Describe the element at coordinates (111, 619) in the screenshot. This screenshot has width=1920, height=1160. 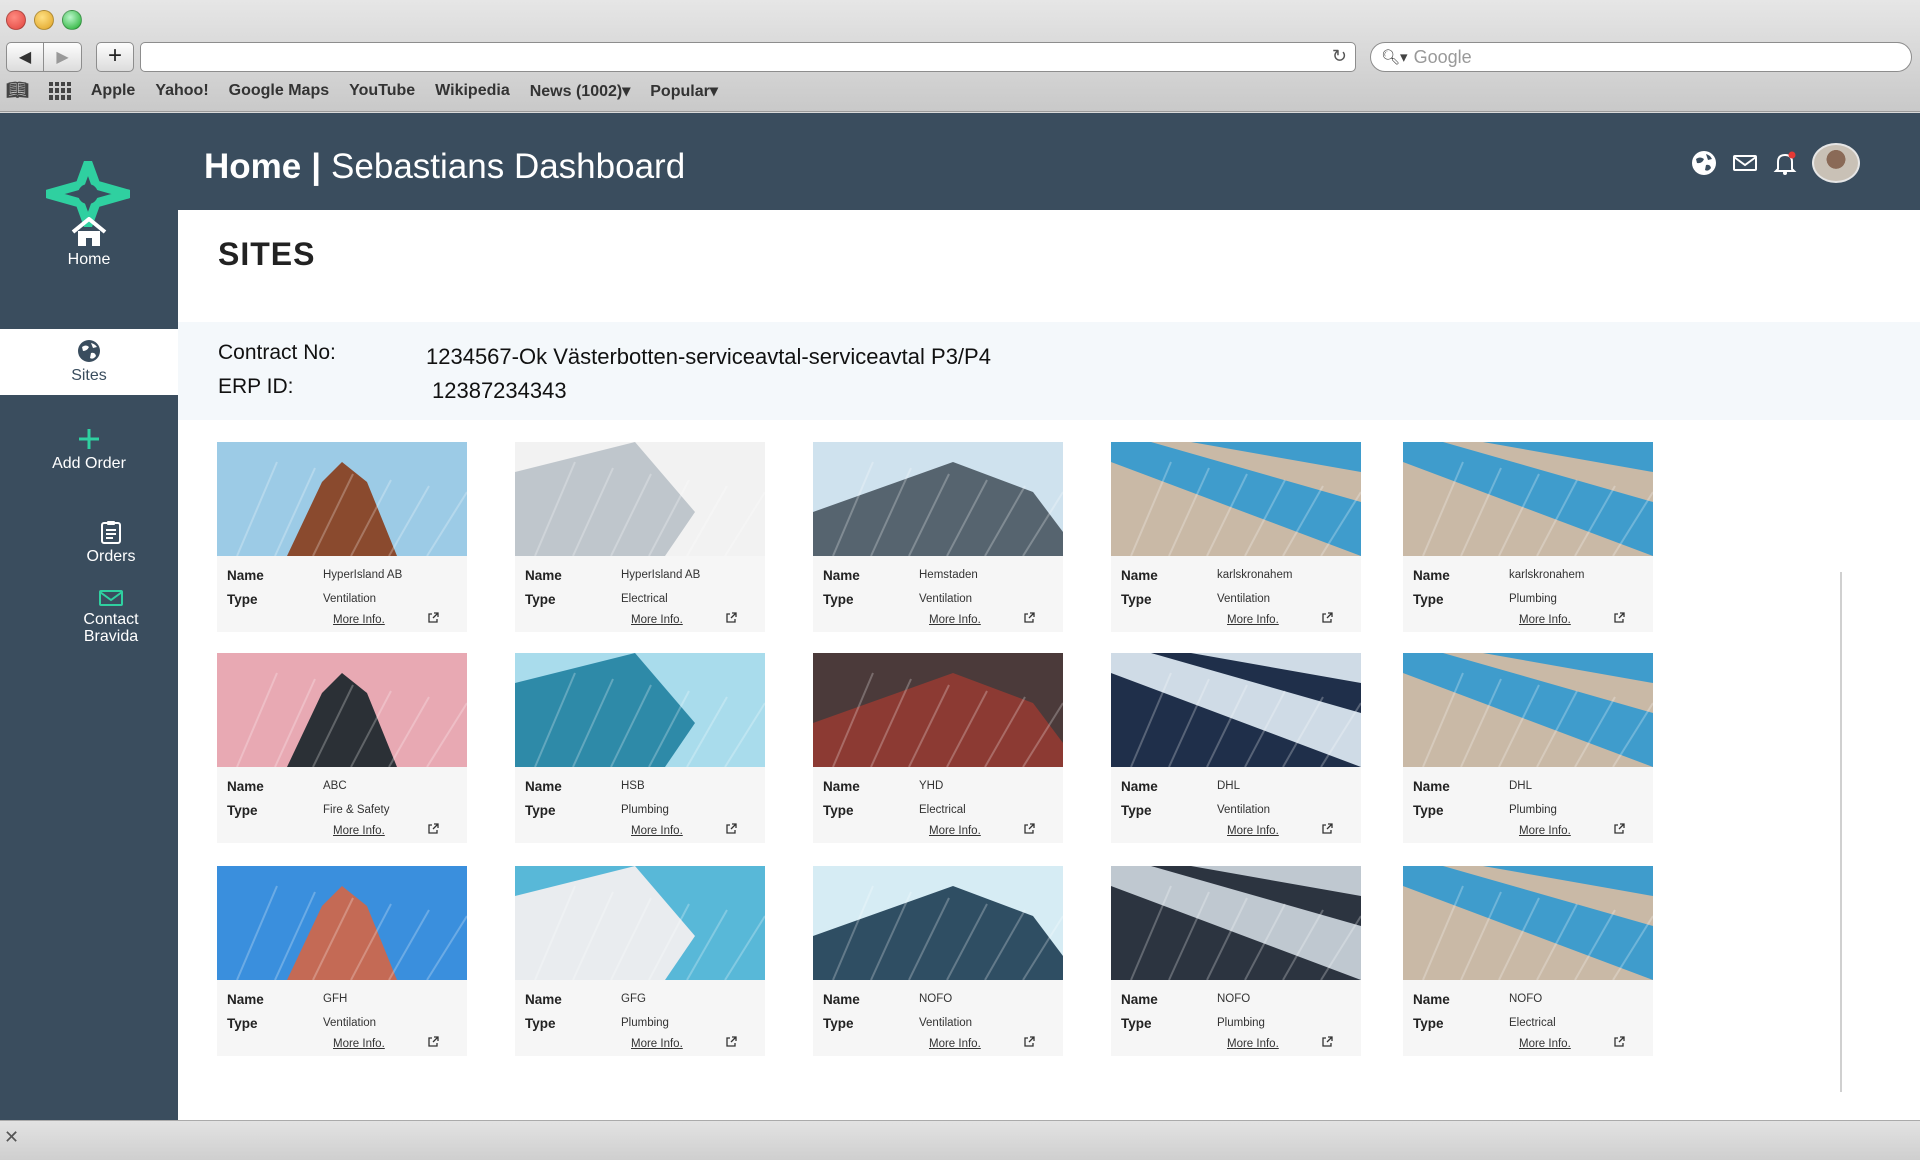
I see `sidebar-item-contact: Contact Bravida` at that location.